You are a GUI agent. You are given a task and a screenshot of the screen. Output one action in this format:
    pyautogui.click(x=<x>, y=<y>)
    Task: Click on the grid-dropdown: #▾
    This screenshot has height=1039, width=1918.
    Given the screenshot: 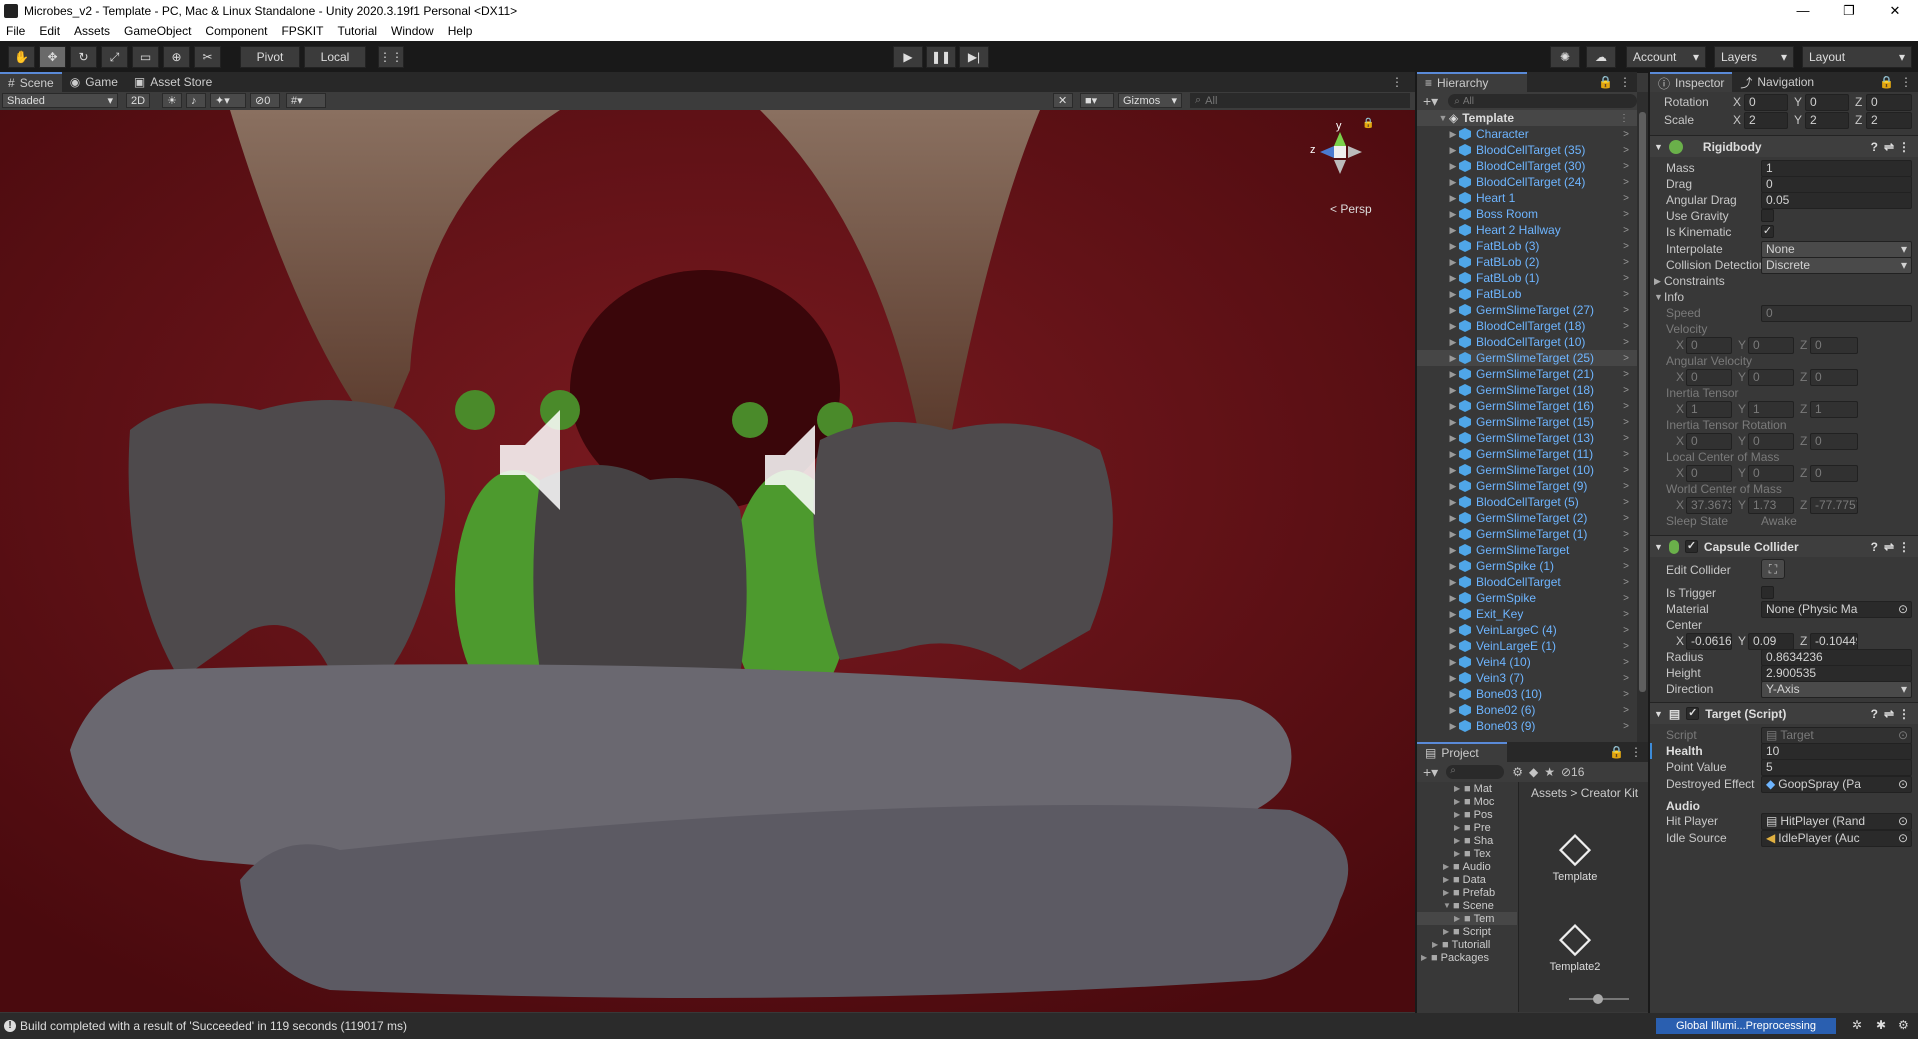 What is the action you would take?
    pyautogui.click(x=306, y=100)
    